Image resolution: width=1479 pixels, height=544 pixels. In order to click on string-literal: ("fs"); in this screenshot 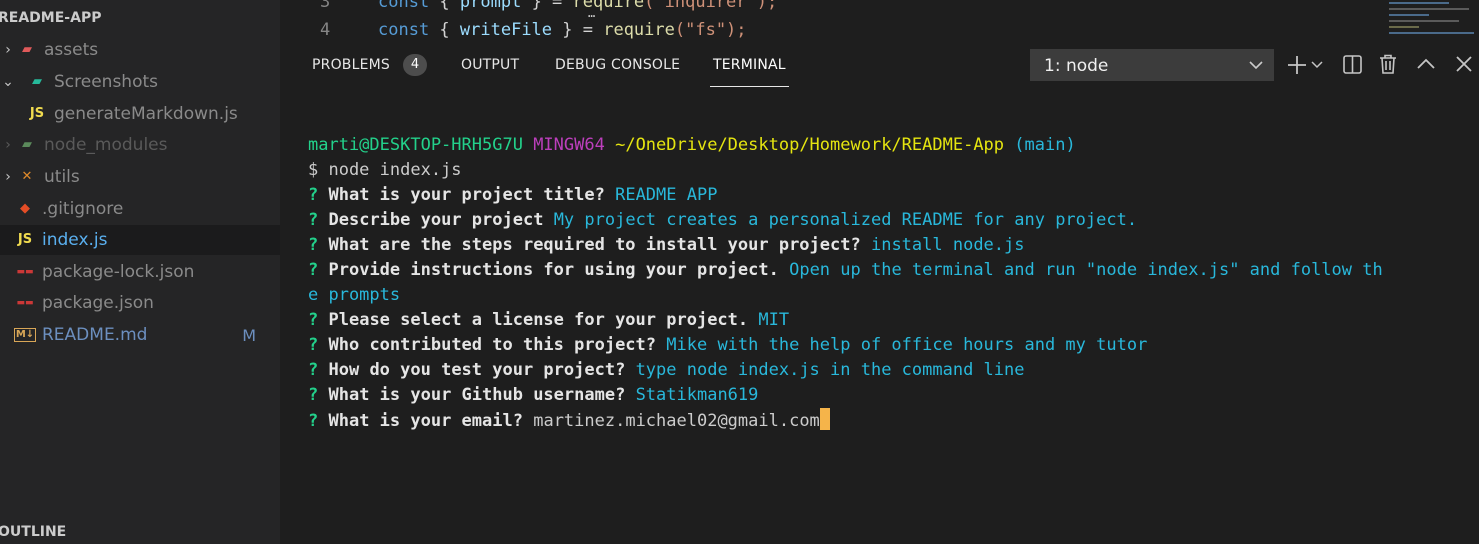, I will do `click(710, 30)`.